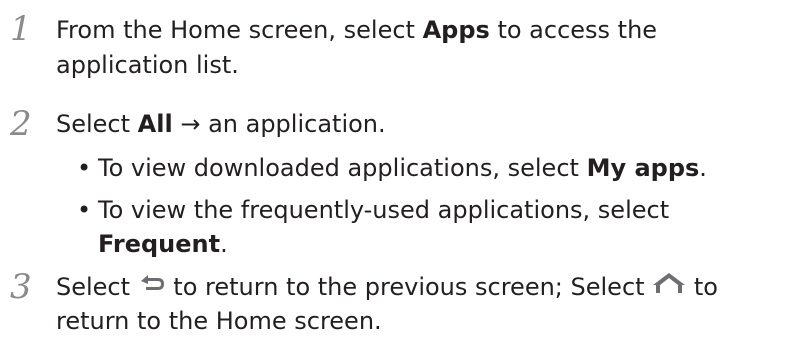  I want to click on bullet-text: Frequent., so click(163, 244).